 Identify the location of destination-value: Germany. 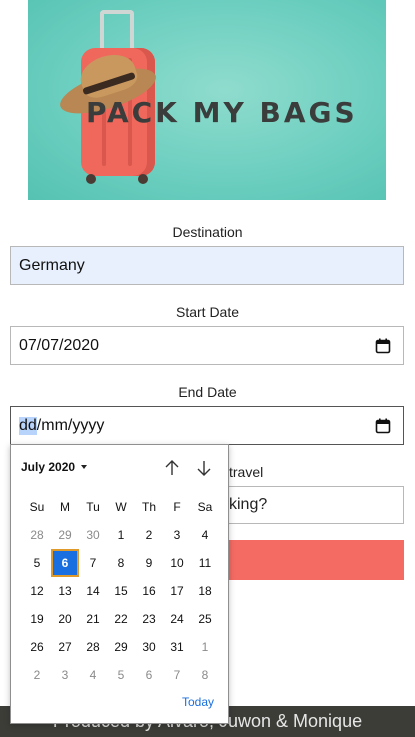
(52, 265).